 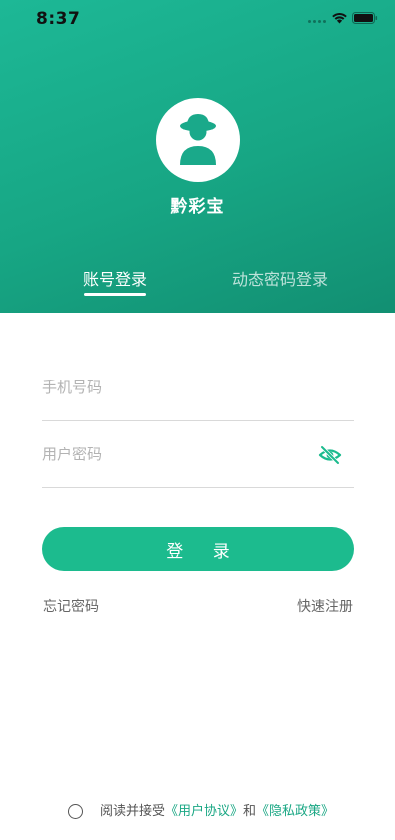 What do you see at coordinates (339, 18) in the screenshot?
I see `wifi-icon` at bounding box center [339, 18].